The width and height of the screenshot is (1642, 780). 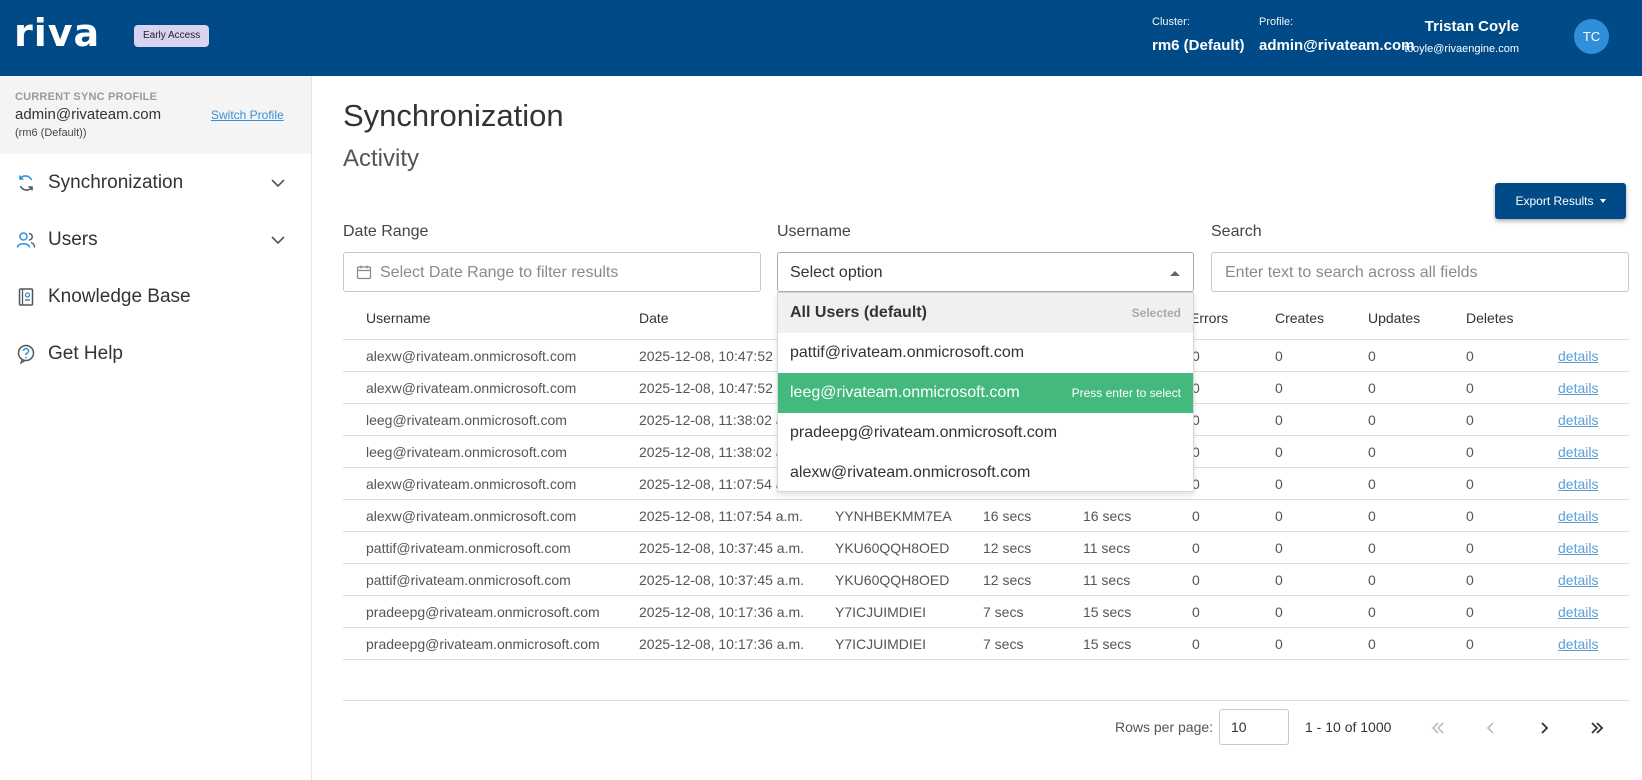 What do you see at coordinates (722, 580) in the screenshot?
I see `table-cell: 2025-12-08, 10:37:45 a.m.` at bounding box center [722, 580].